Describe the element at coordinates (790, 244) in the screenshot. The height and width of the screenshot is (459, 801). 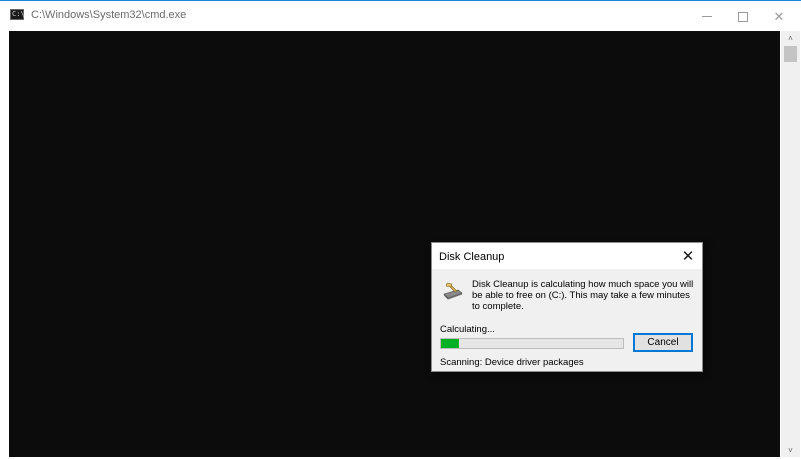
I see `vertical-scrollbar: ˄ ˅` at that location.